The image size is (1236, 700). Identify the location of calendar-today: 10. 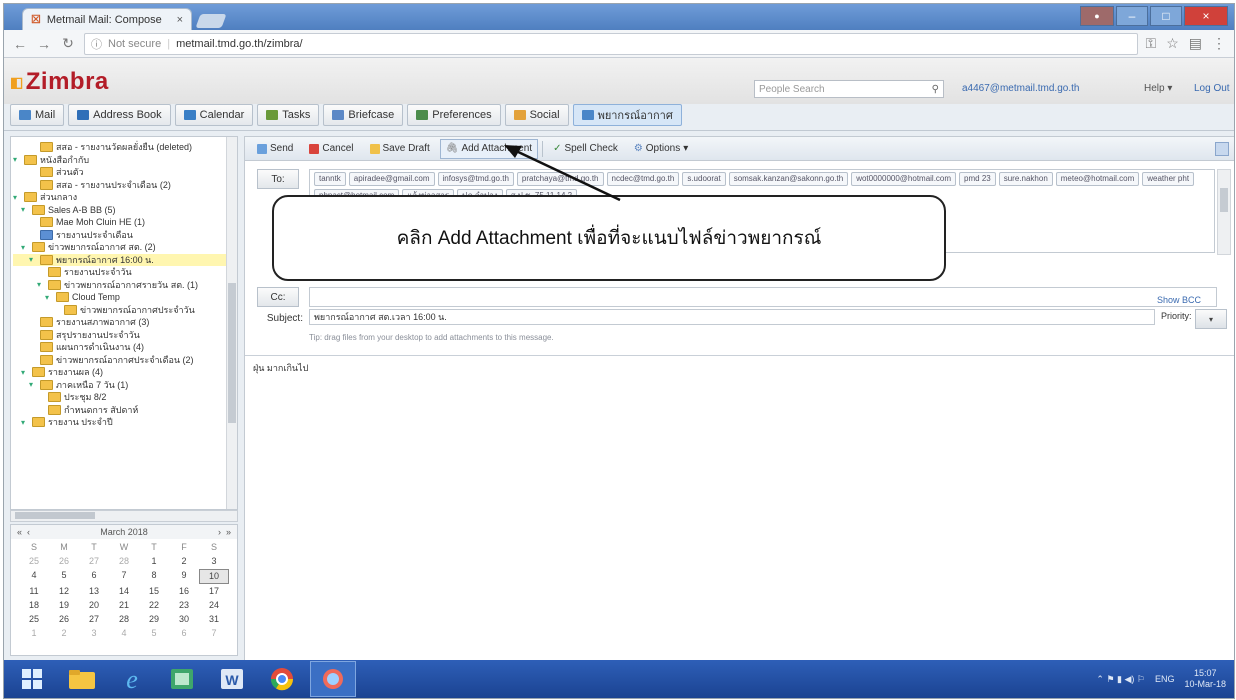
(214, 576).